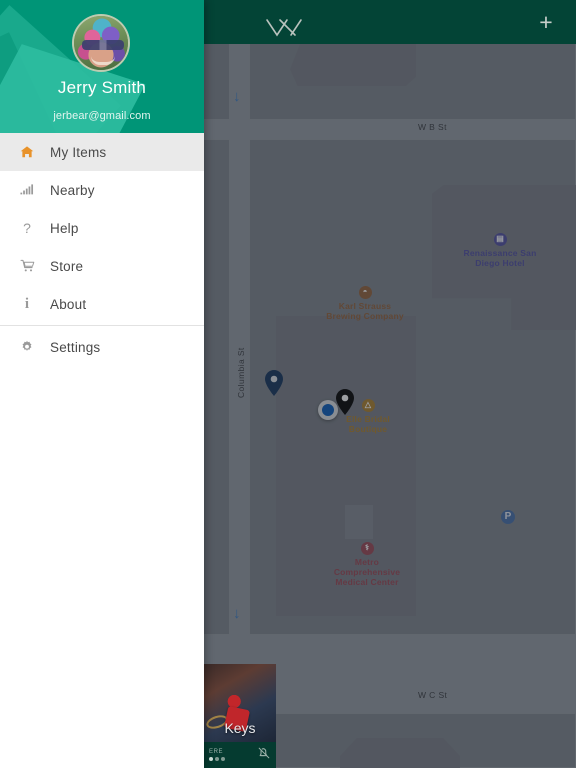  I want to click on drawer-profile-header: Jerry Smith jerbear@gmail.com, so click(102, 66).